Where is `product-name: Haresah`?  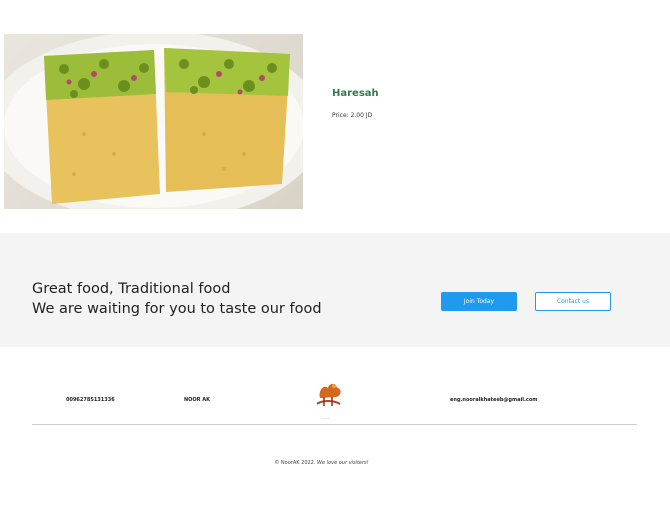 product-name: Haresah is located at coordinates (355, 93).